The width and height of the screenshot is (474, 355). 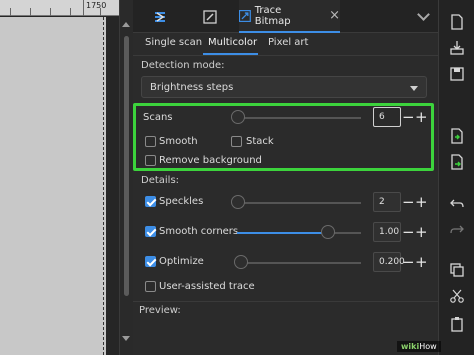 I want to click on stack-label: Stack, so click(x=260, y=141).